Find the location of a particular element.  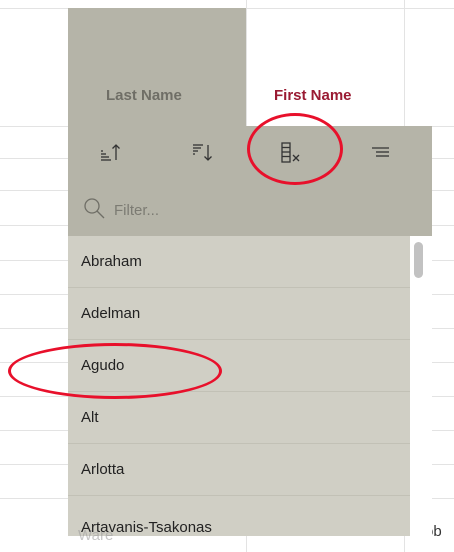

sort-descending-icon is located at coordinates (202, 152).